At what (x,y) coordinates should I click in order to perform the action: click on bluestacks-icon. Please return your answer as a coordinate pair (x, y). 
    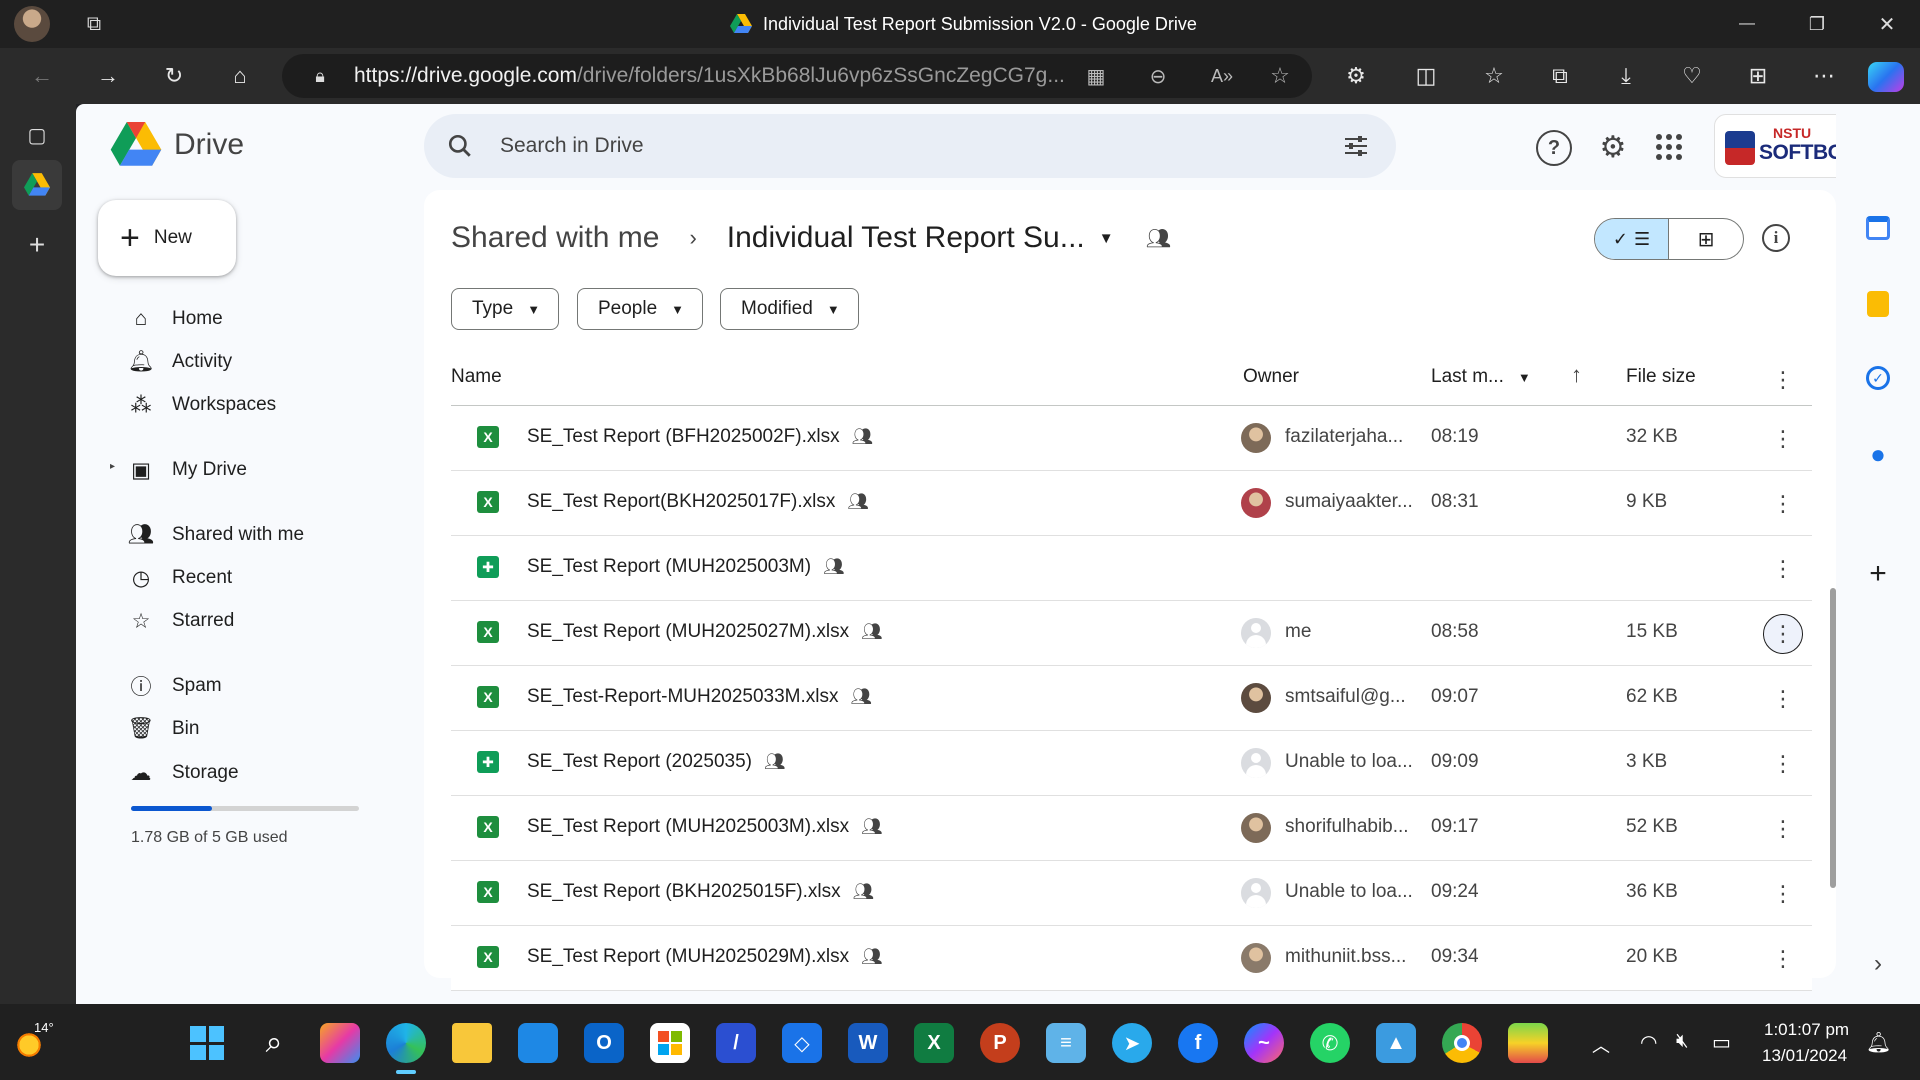
    Looking at the image, I should click on (1528, 1043).